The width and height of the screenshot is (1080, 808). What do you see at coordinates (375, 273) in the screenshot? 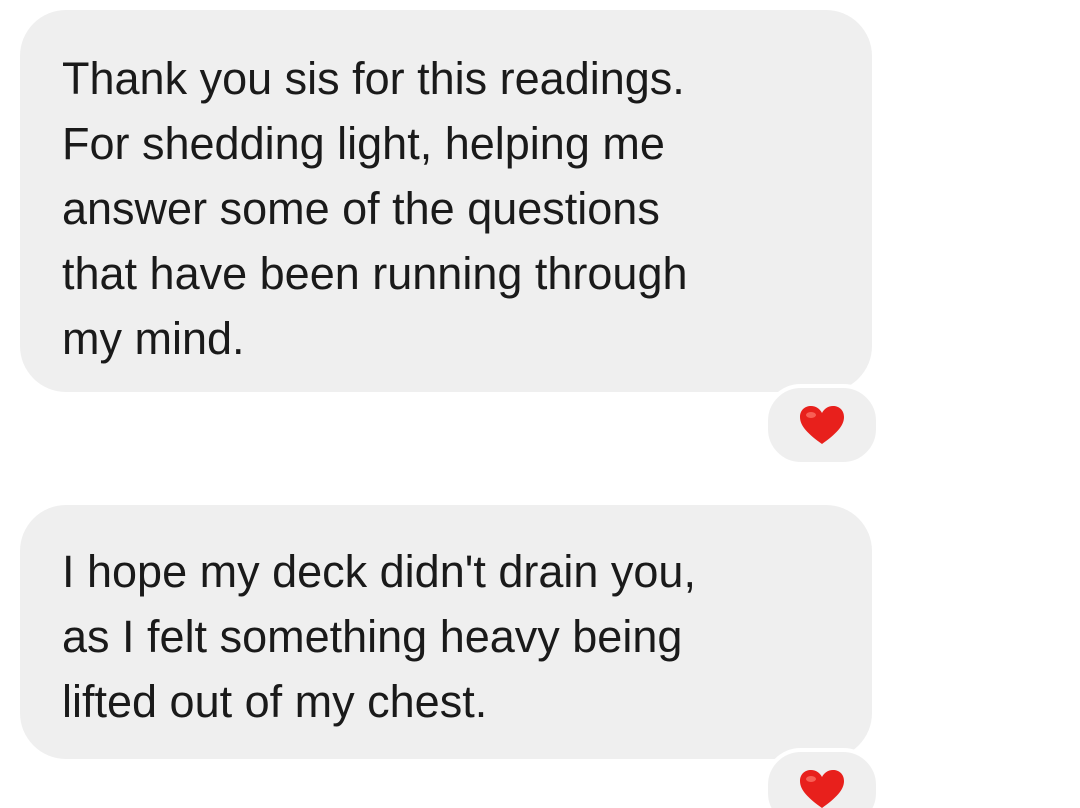
I see `message-text-line: that have been running through` at bounding box center [375, 273].